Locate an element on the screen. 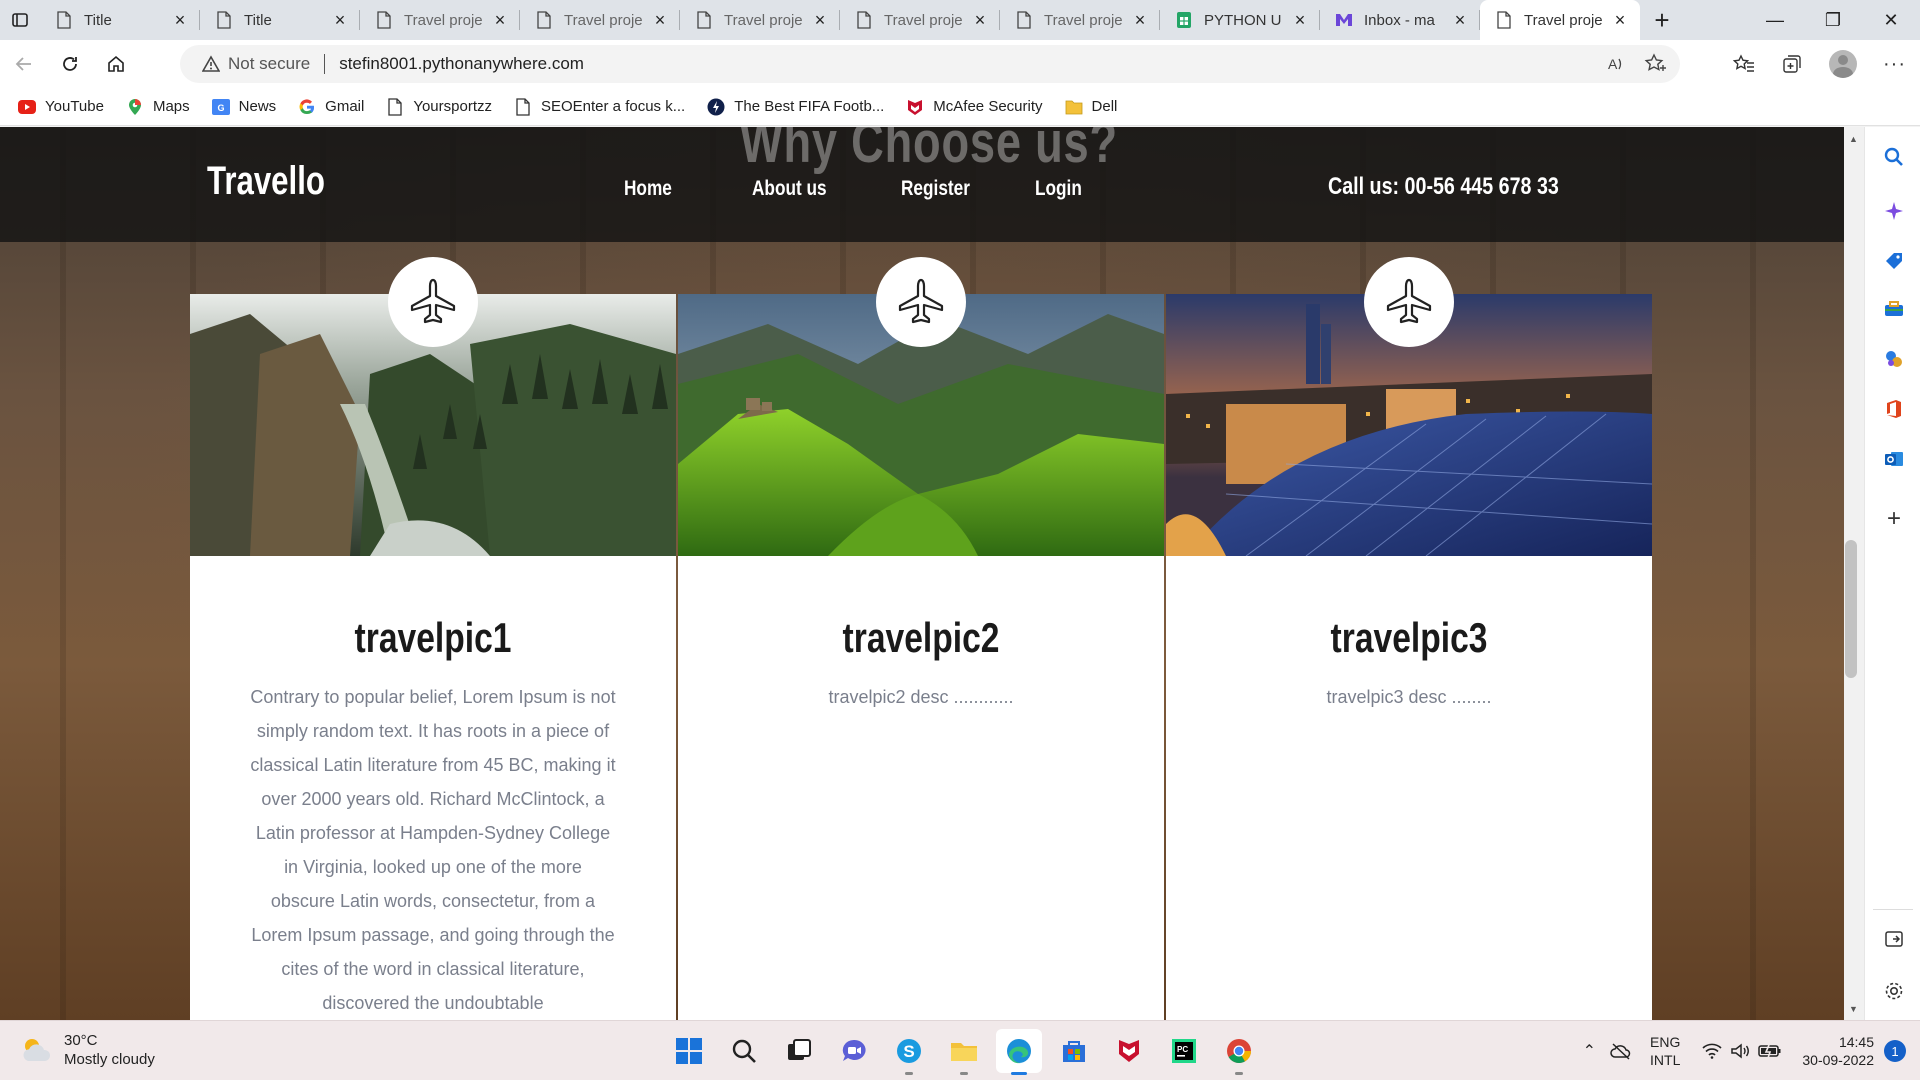 The image size is (1920, 1080). back-arrow-icon is located at coordinates (23, 64).